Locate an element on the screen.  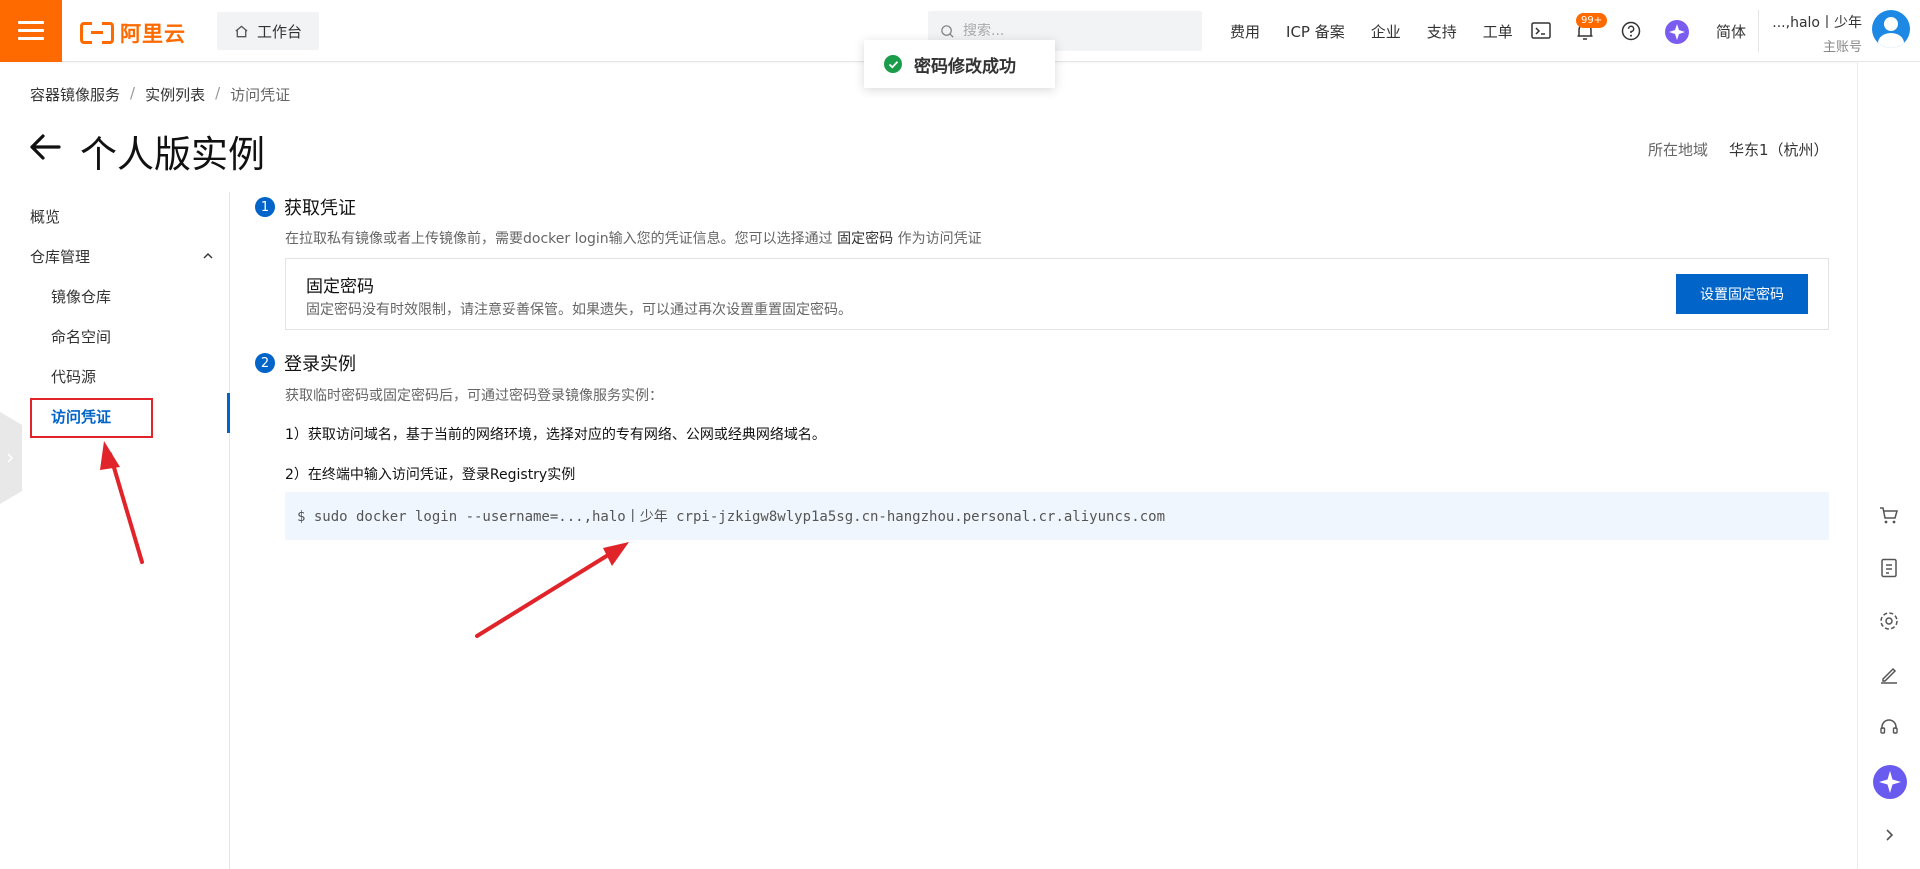
step-2-line-1: 1）获取访问域名，基于当前的网络环境，选择对应的专有网络、公网或经典网络域名。 is located at coordinates (555, 435).